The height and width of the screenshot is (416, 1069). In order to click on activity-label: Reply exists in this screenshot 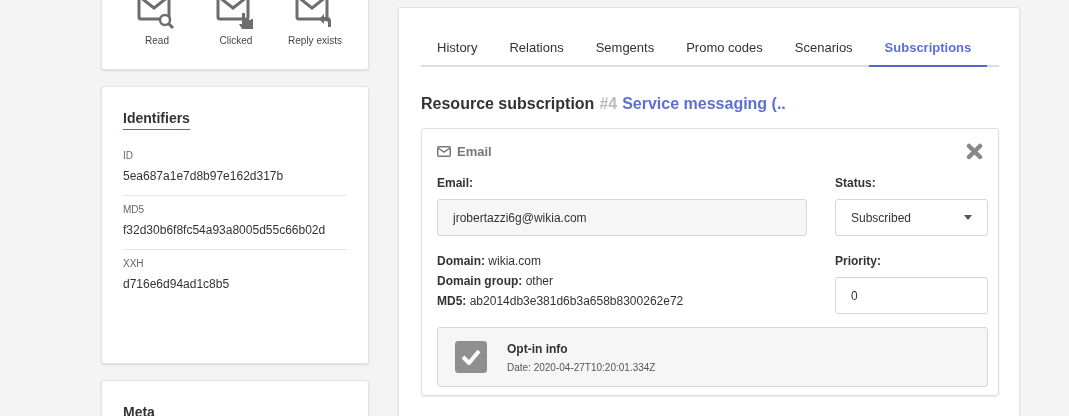, I will do `click(315, 41)`.